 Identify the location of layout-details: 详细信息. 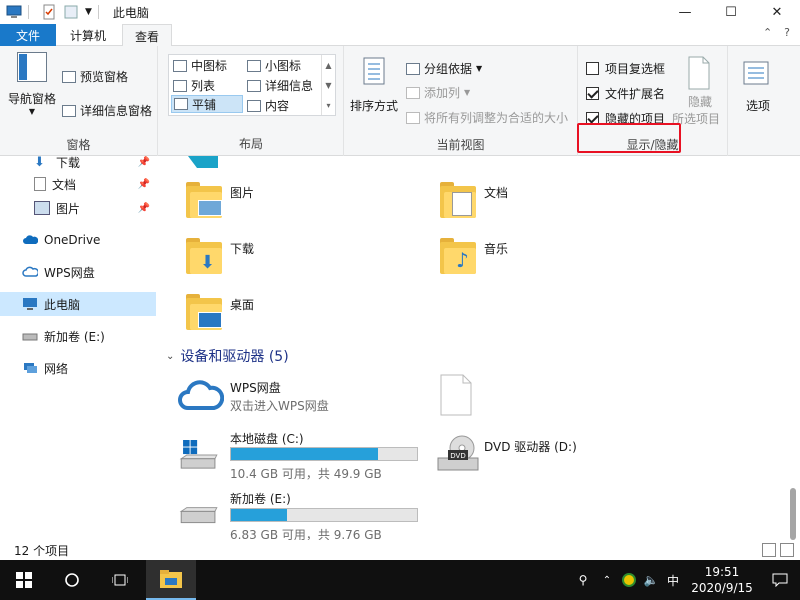
(280, 85).